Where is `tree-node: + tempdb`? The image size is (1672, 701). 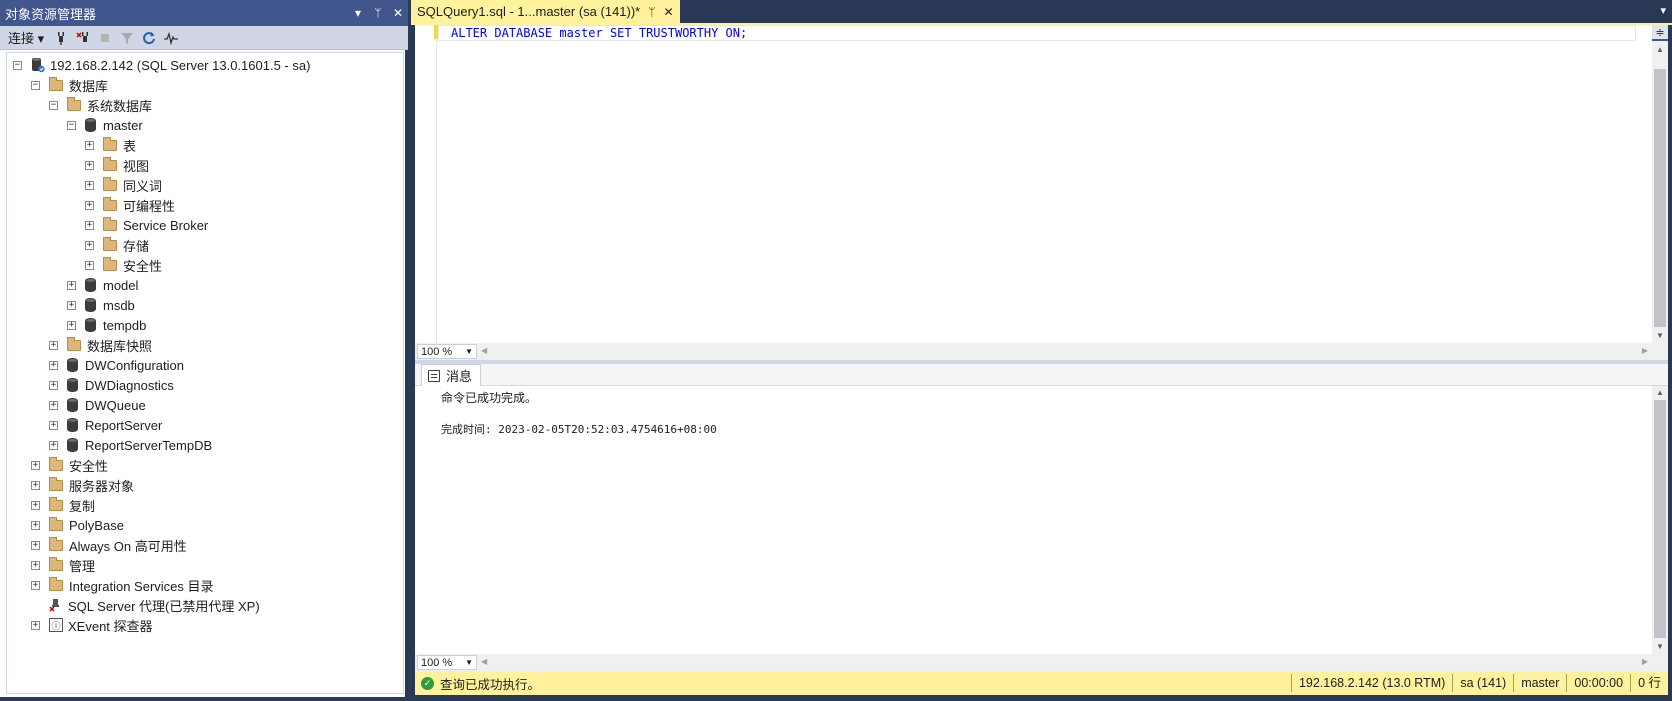 tree-node: + tempdb is located at coordinates (205, 325).